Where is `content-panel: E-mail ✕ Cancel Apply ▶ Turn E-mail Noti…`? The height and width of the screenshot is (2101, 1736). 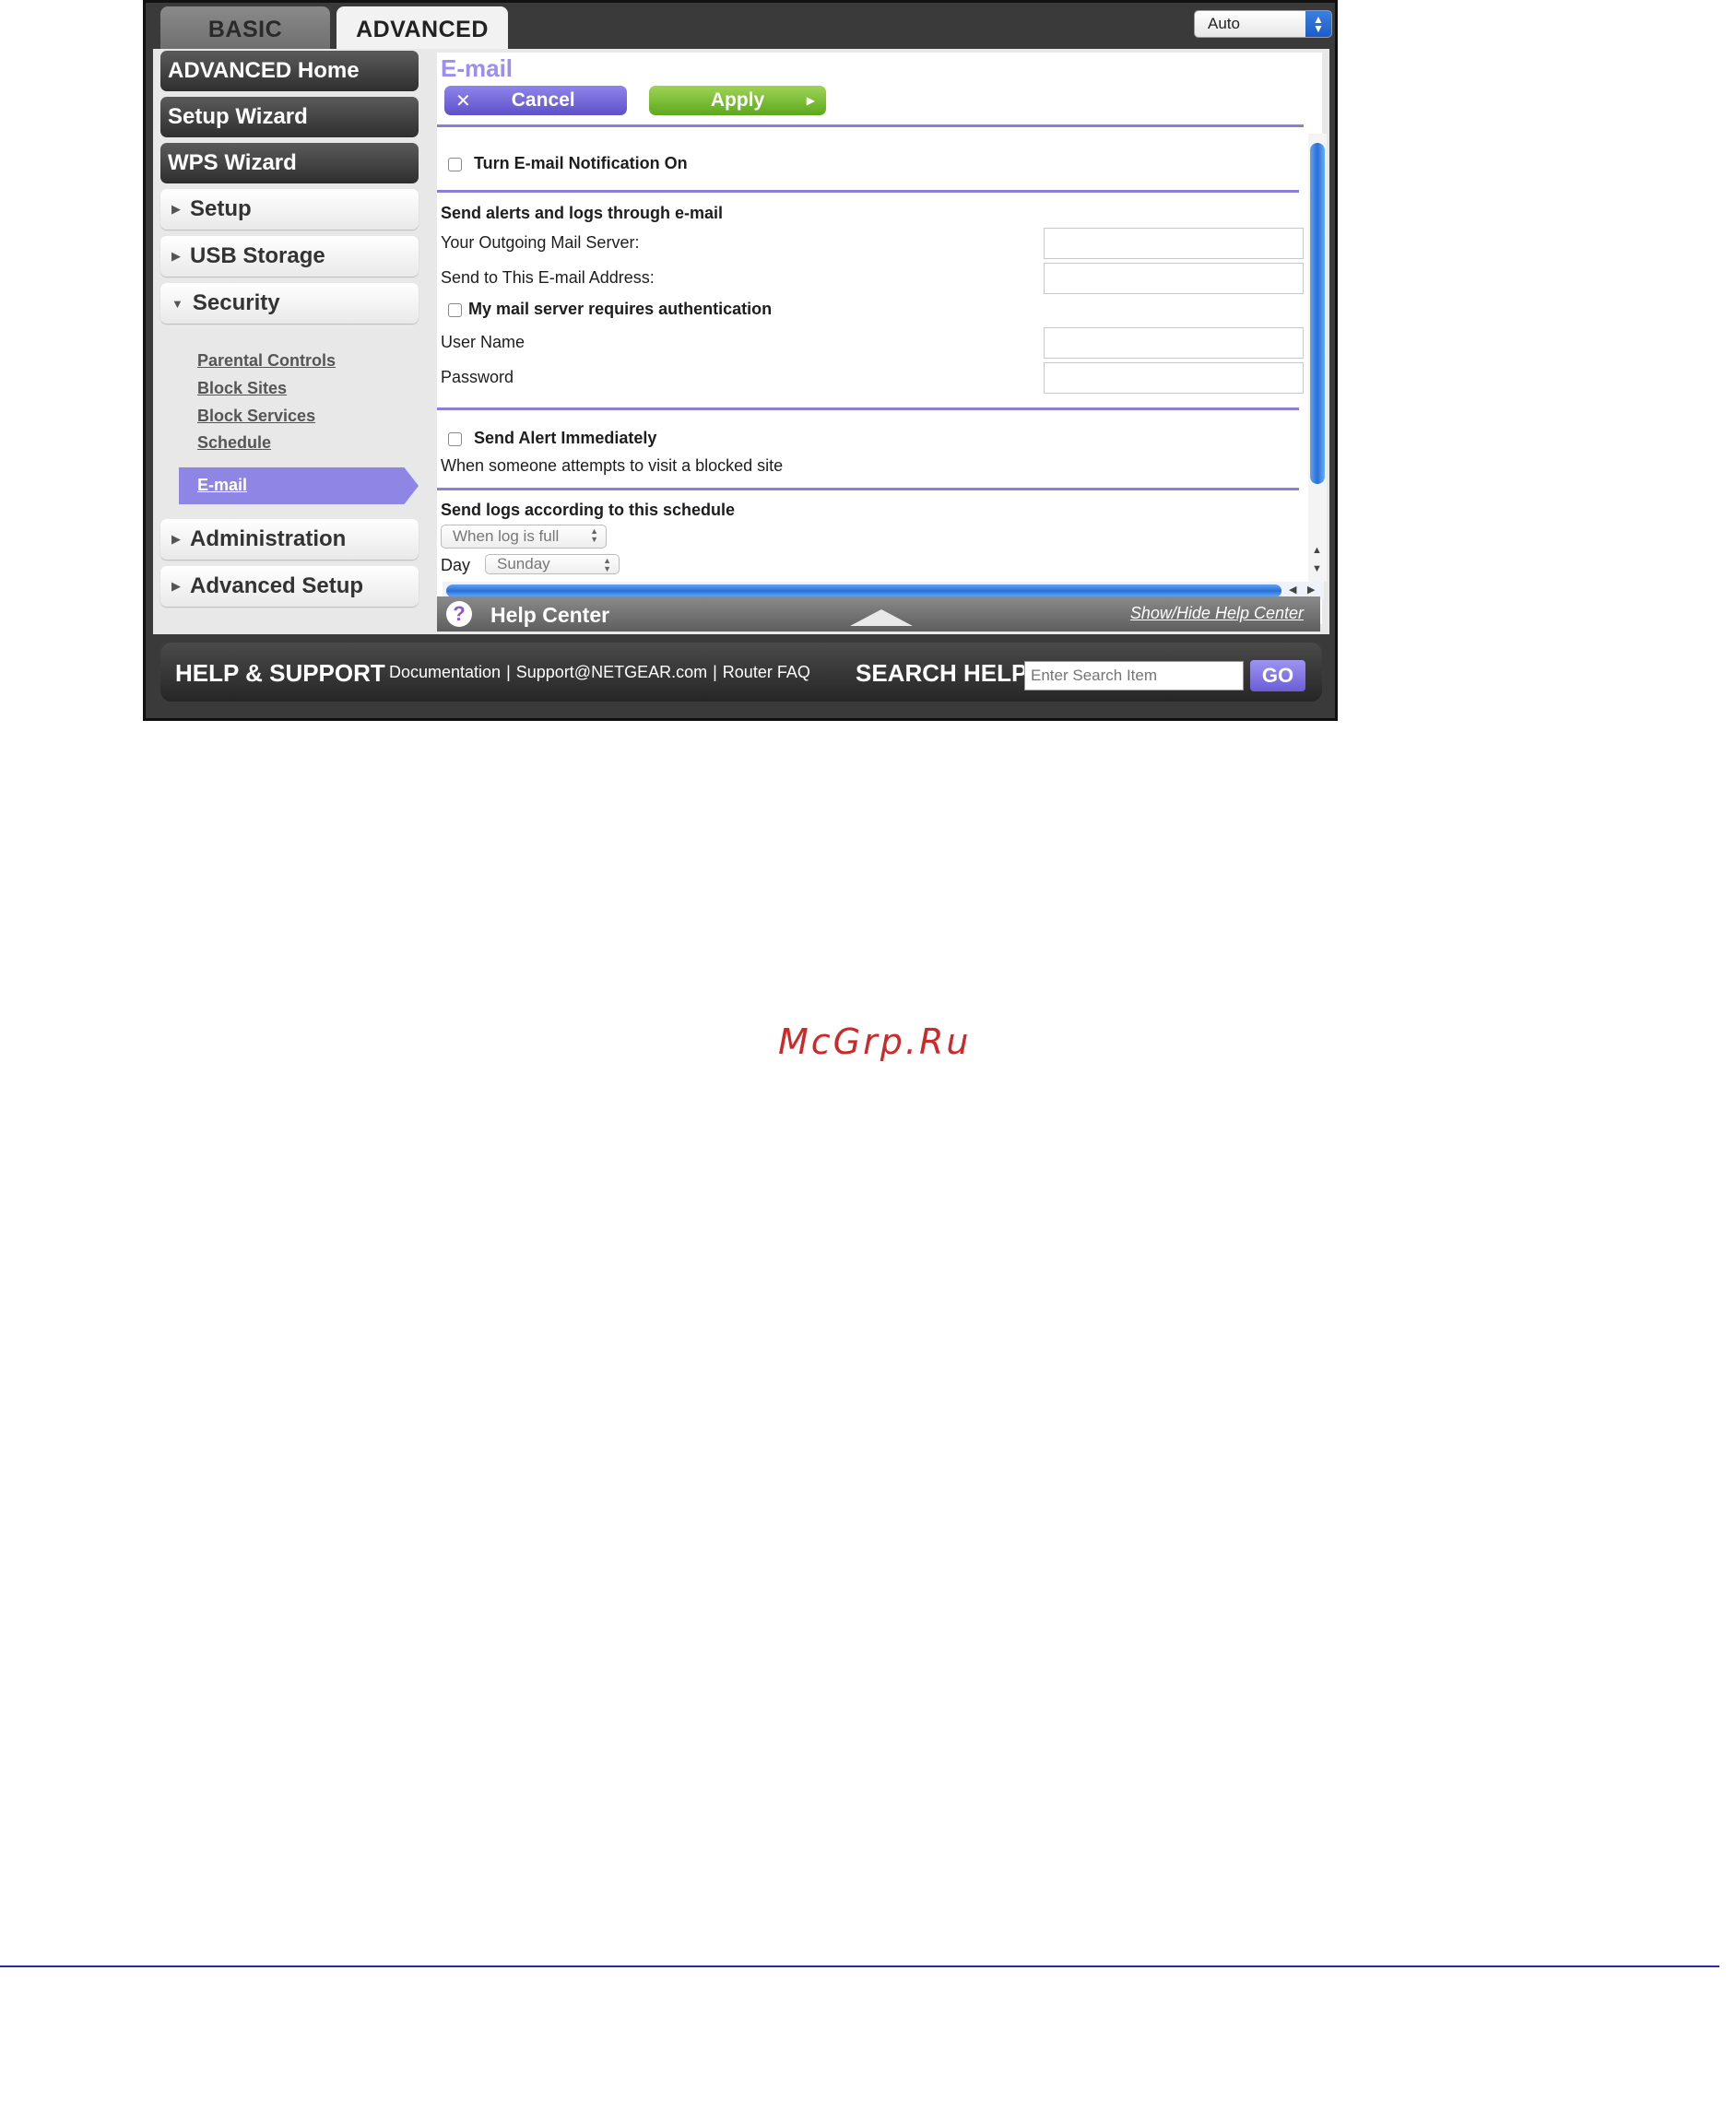 content-panel: E-mail ✕ Cancel Apply ▶ Turn E-mail Noti… is located at coordinates (882, 338).